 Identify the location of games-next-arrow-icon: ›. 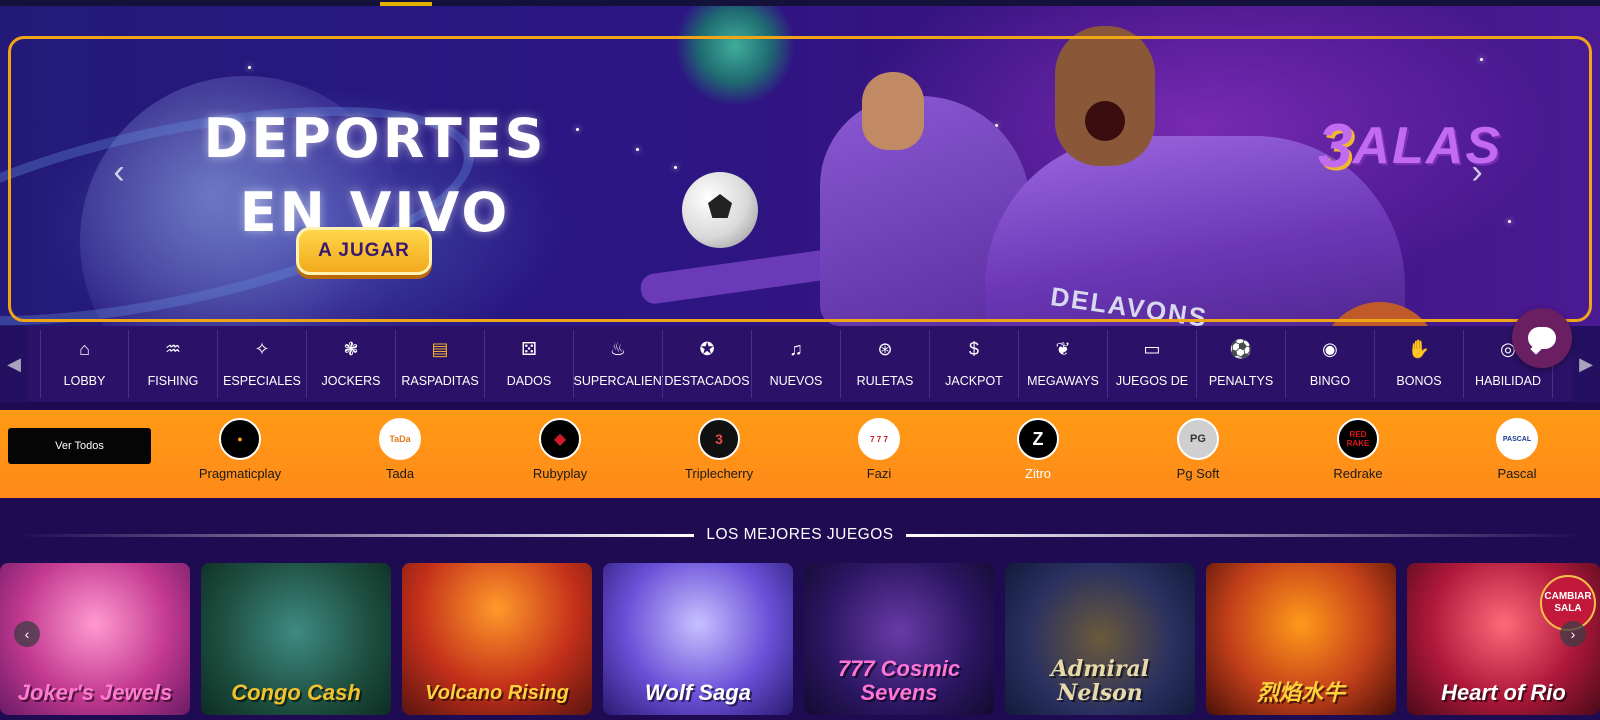
(1573, 634).